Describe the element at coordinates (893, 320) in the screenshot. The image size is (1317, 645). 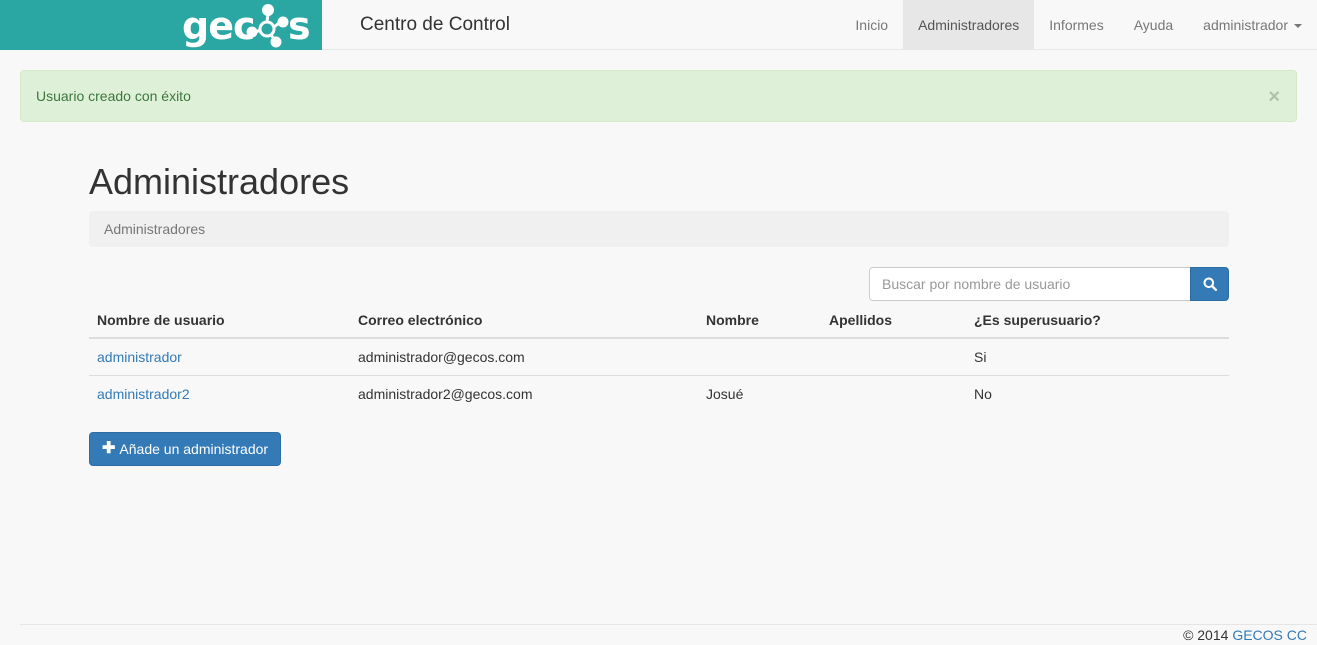
I see `column-header-surname: Apellidos` at that location.